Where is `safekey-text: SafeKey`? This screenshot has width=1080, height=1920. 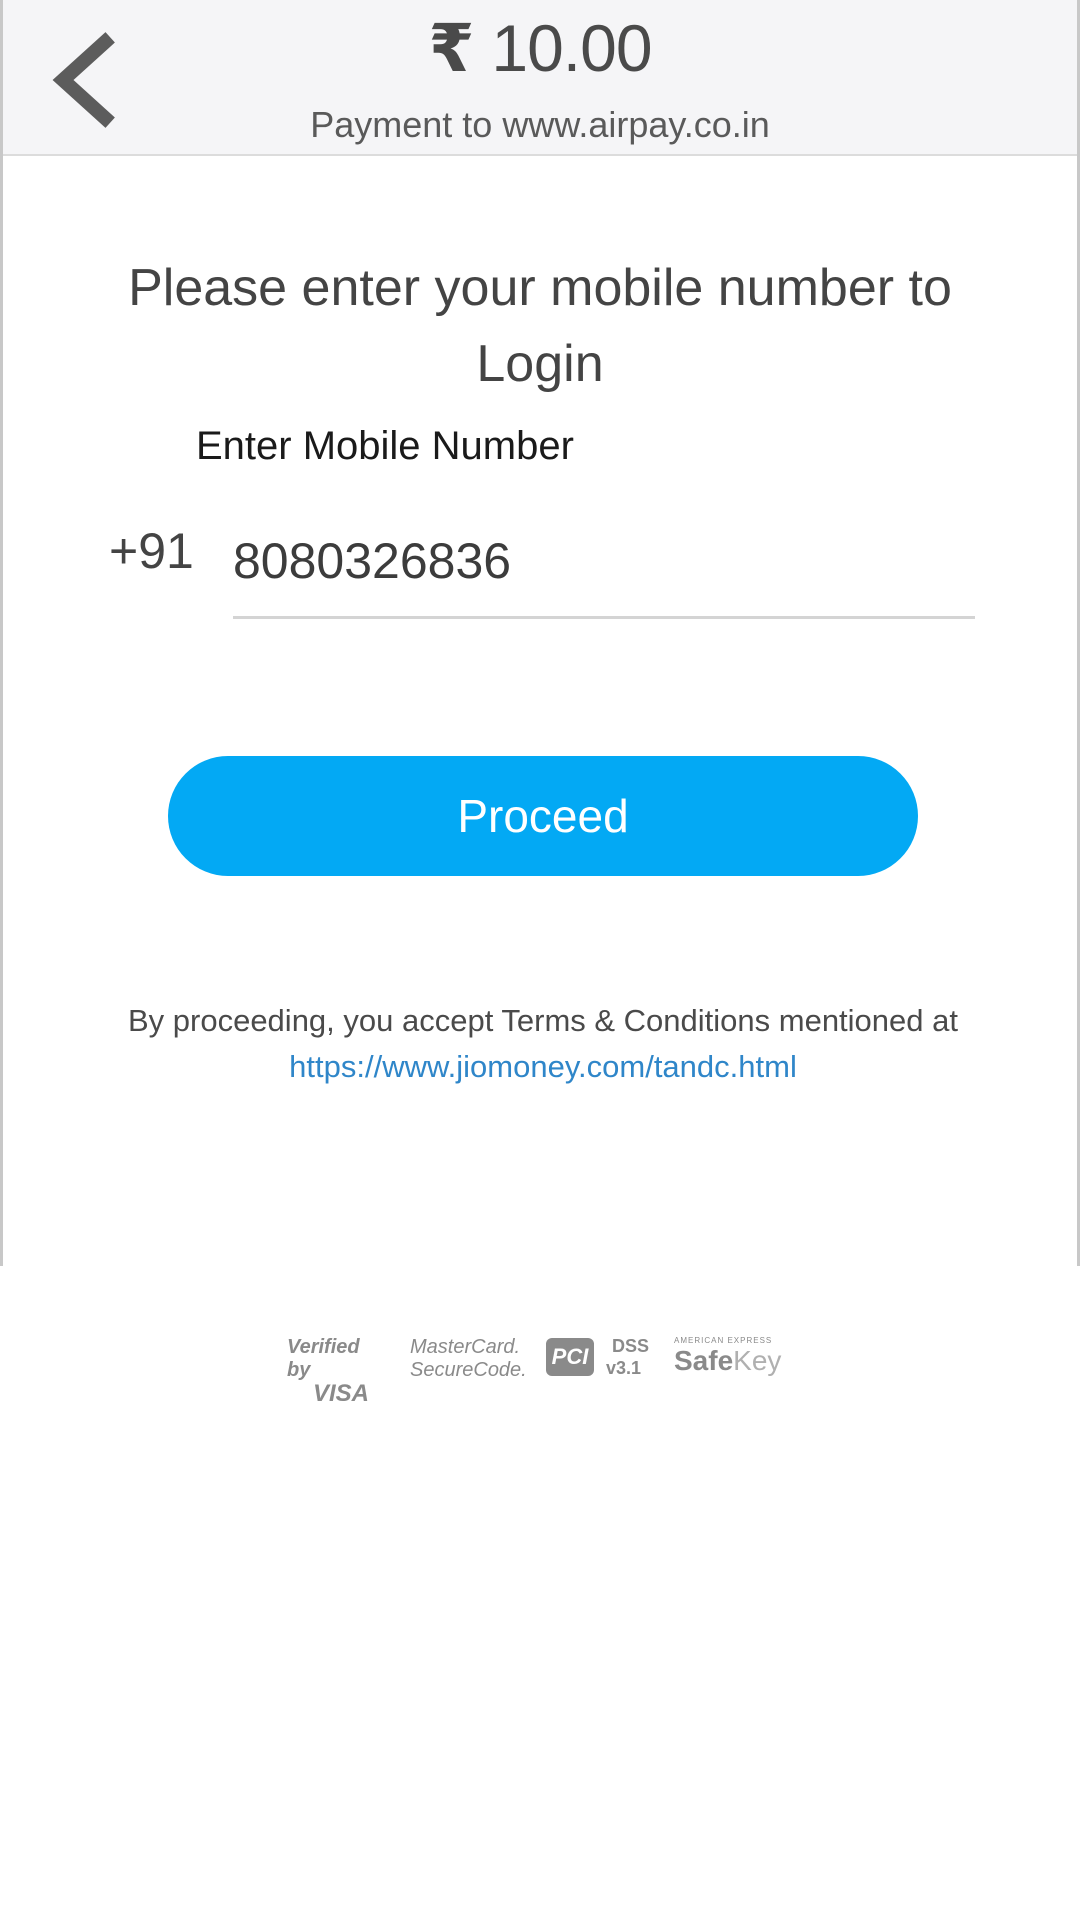 safekey-text: SafeKey is located at coordinates (734, 1361).